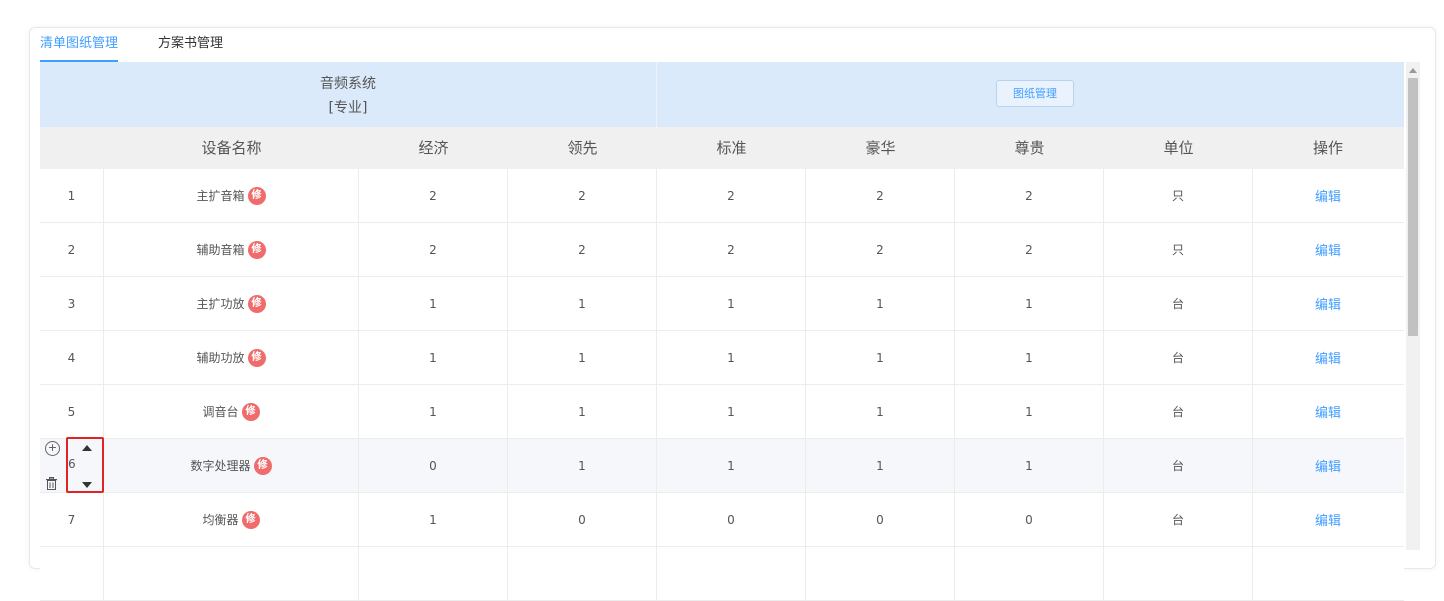 This screenshot has height=601, width=1444. Describe the element at coordinates (1178, 249) in the screenshot. I see `unit: 只` at that location.